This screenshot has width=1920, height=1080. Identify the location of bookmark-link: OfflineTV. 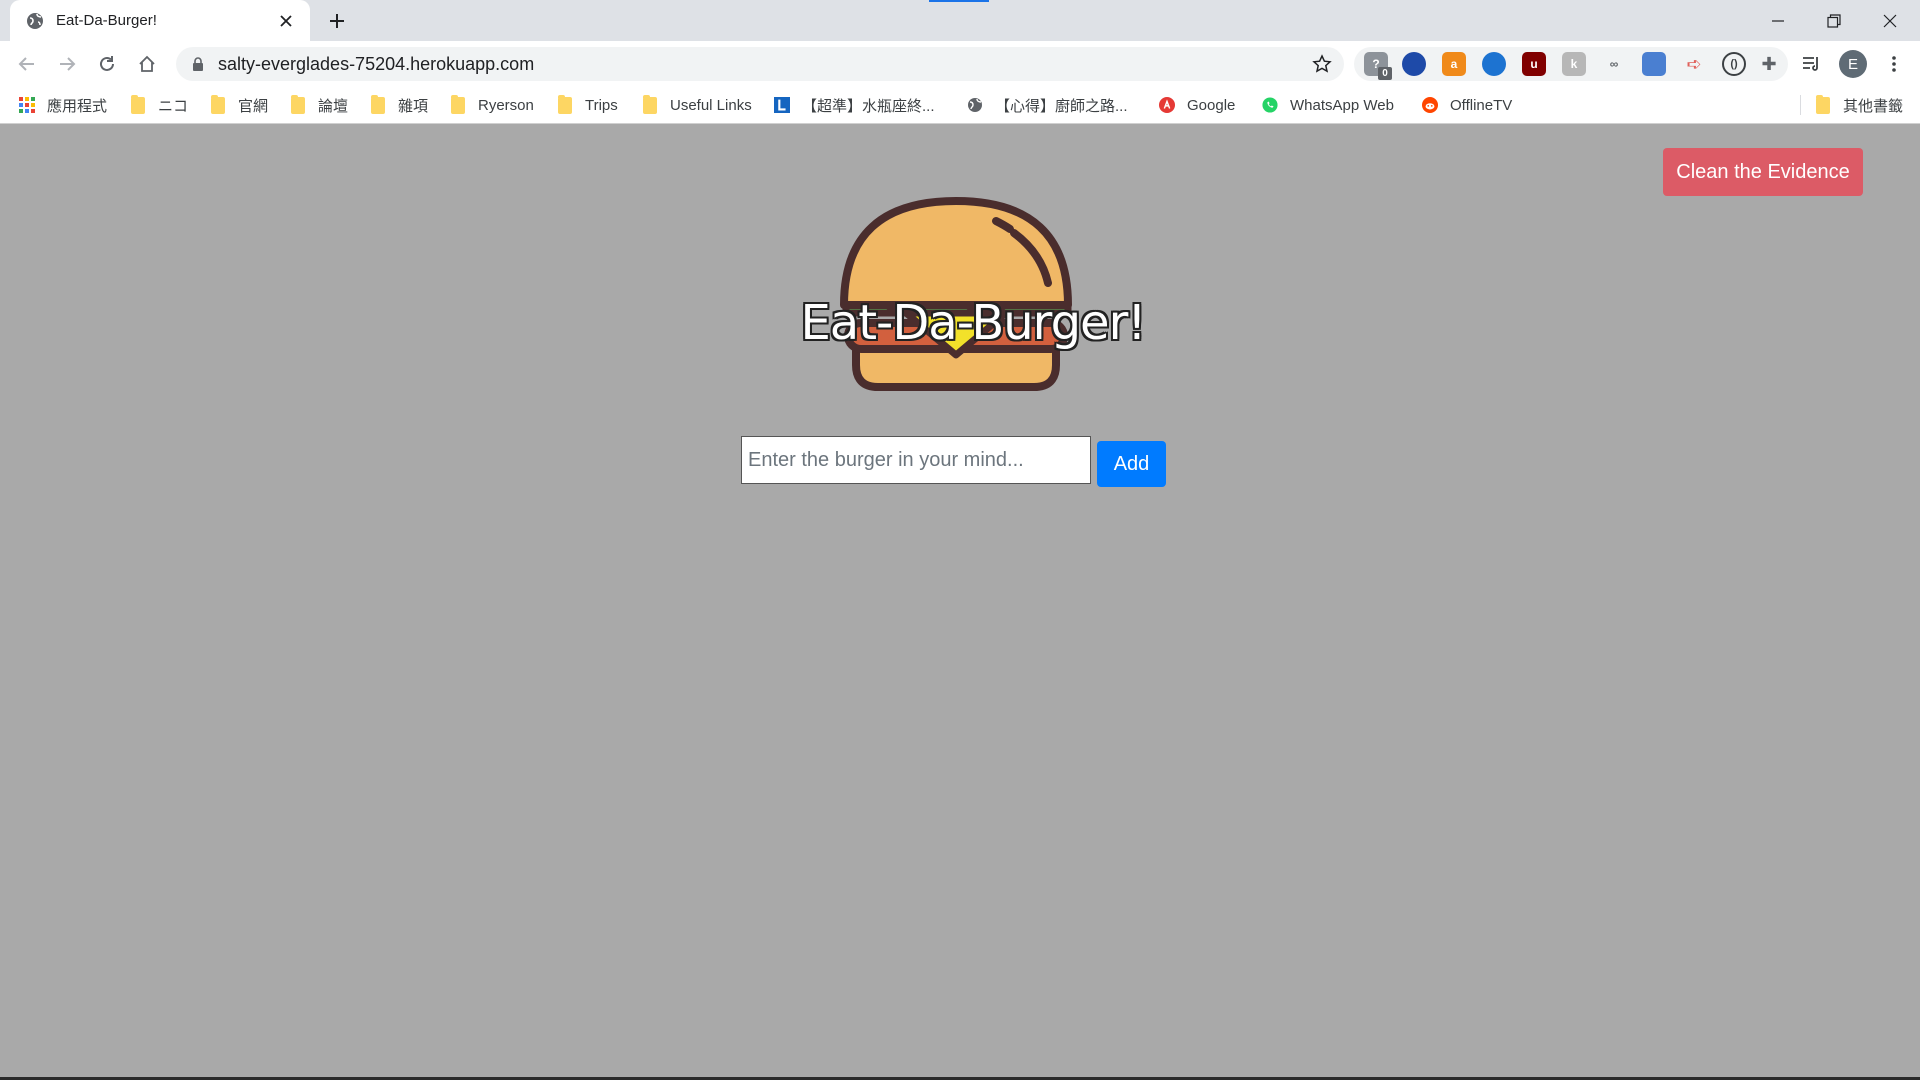
(1467, 105).